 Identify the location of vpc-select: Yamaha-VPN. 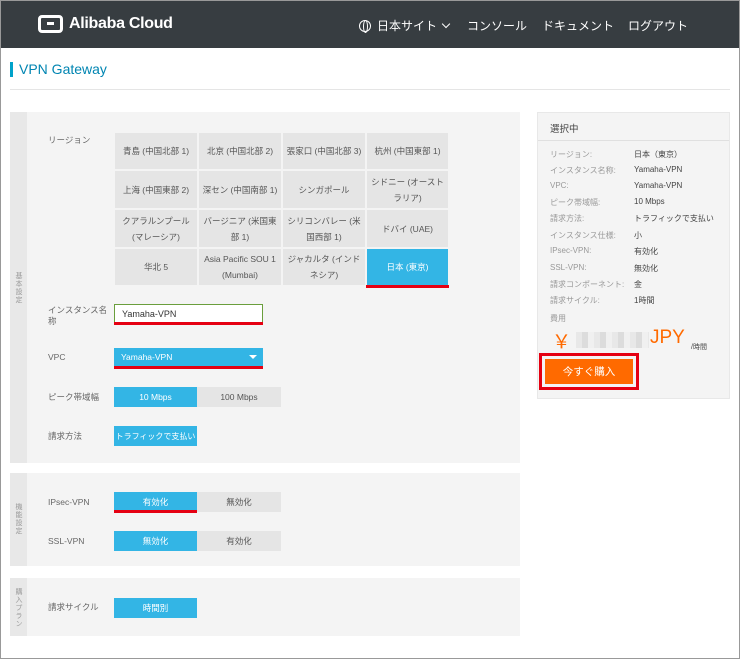
(188, 357).